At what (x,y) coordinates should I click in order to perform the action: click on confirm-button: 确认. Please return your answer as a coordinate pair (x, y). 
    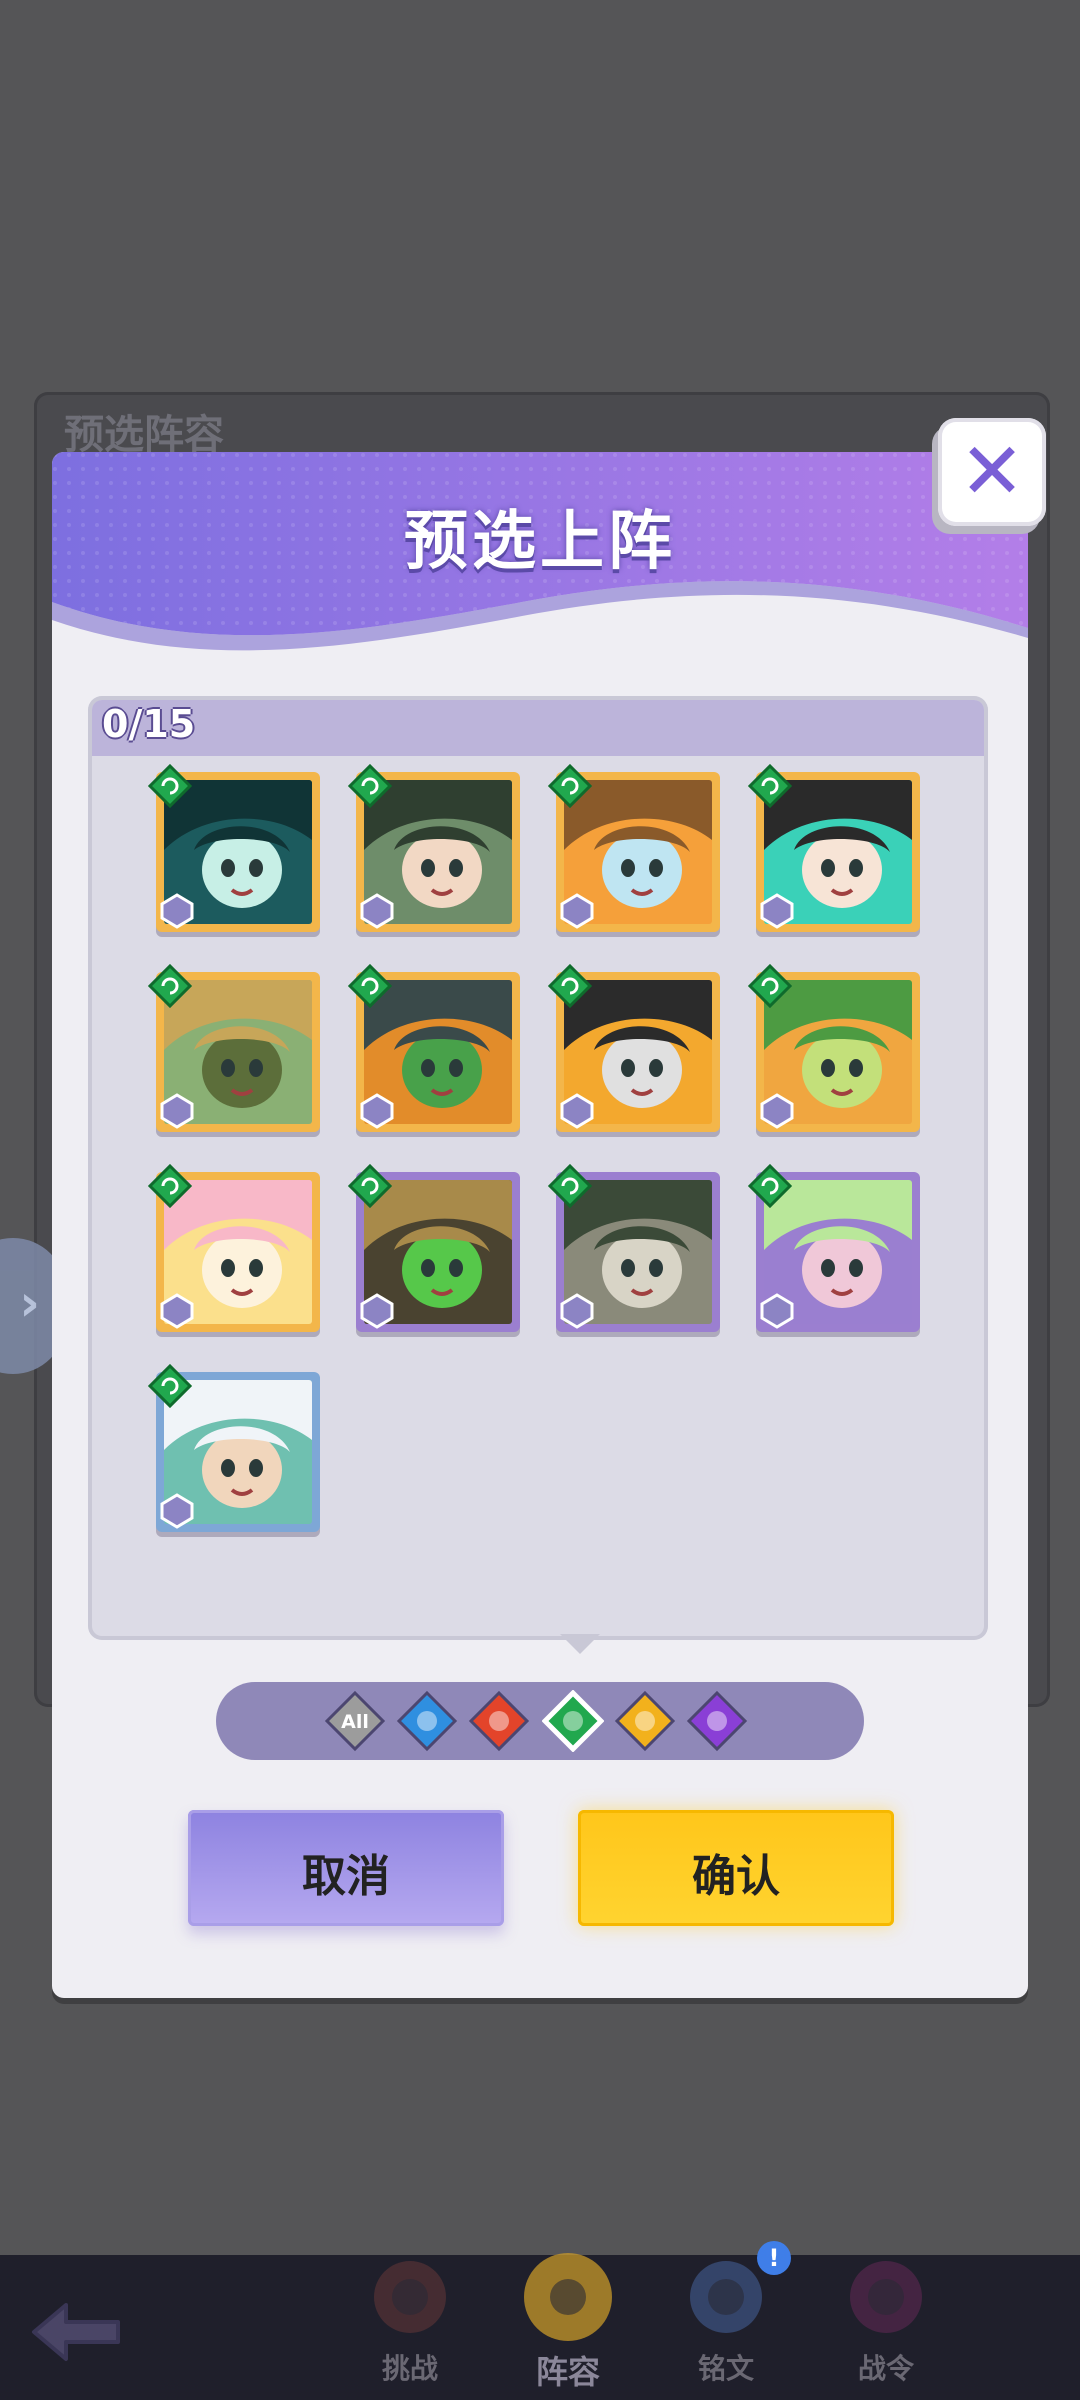
    Looking at the image, I should click on (736, 1868).